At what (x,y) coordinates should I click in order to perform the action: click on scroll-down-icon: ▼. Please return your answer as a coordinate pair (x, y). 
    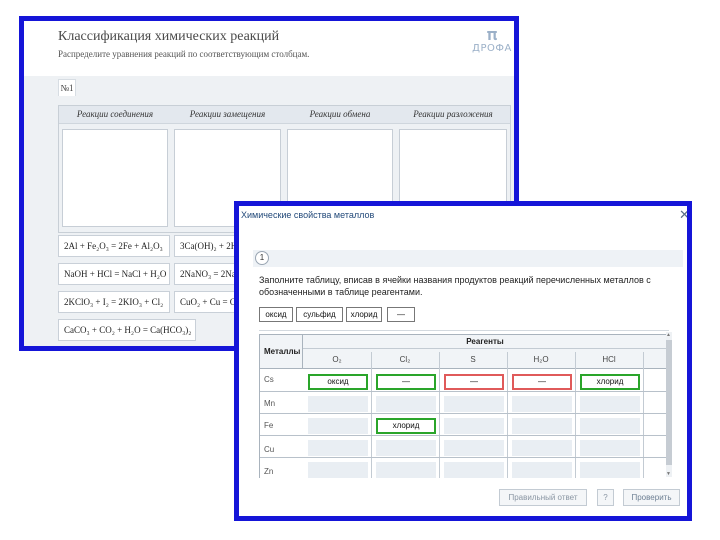
    Looking at the image, I should click on (668, 474).